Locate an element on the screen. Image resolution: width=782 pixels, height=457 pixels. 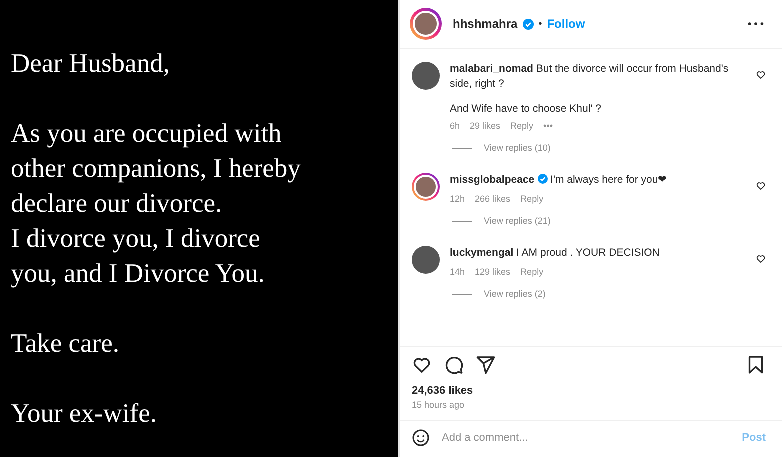
more-options-link: ••• is located at coordinates (548, 126).